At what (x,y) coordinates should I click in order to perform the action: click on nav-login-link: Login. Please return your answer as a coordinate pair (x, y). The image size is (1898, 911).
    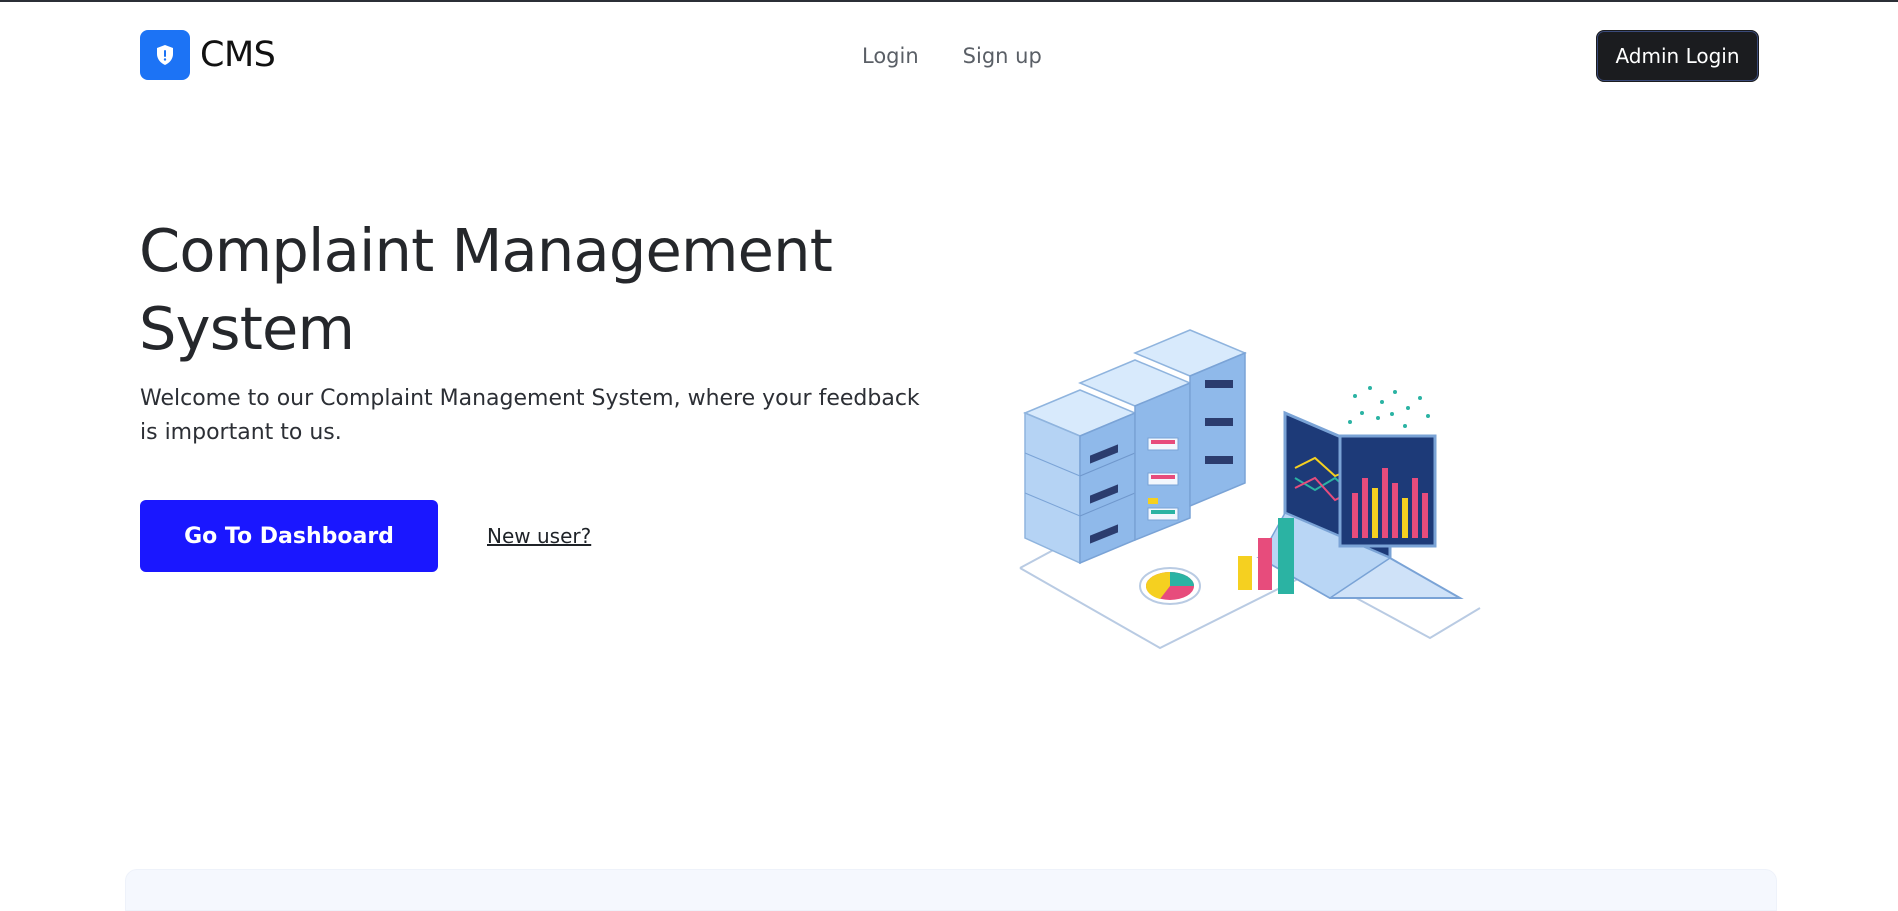
    Looking at the image, I should click on (890, 56).